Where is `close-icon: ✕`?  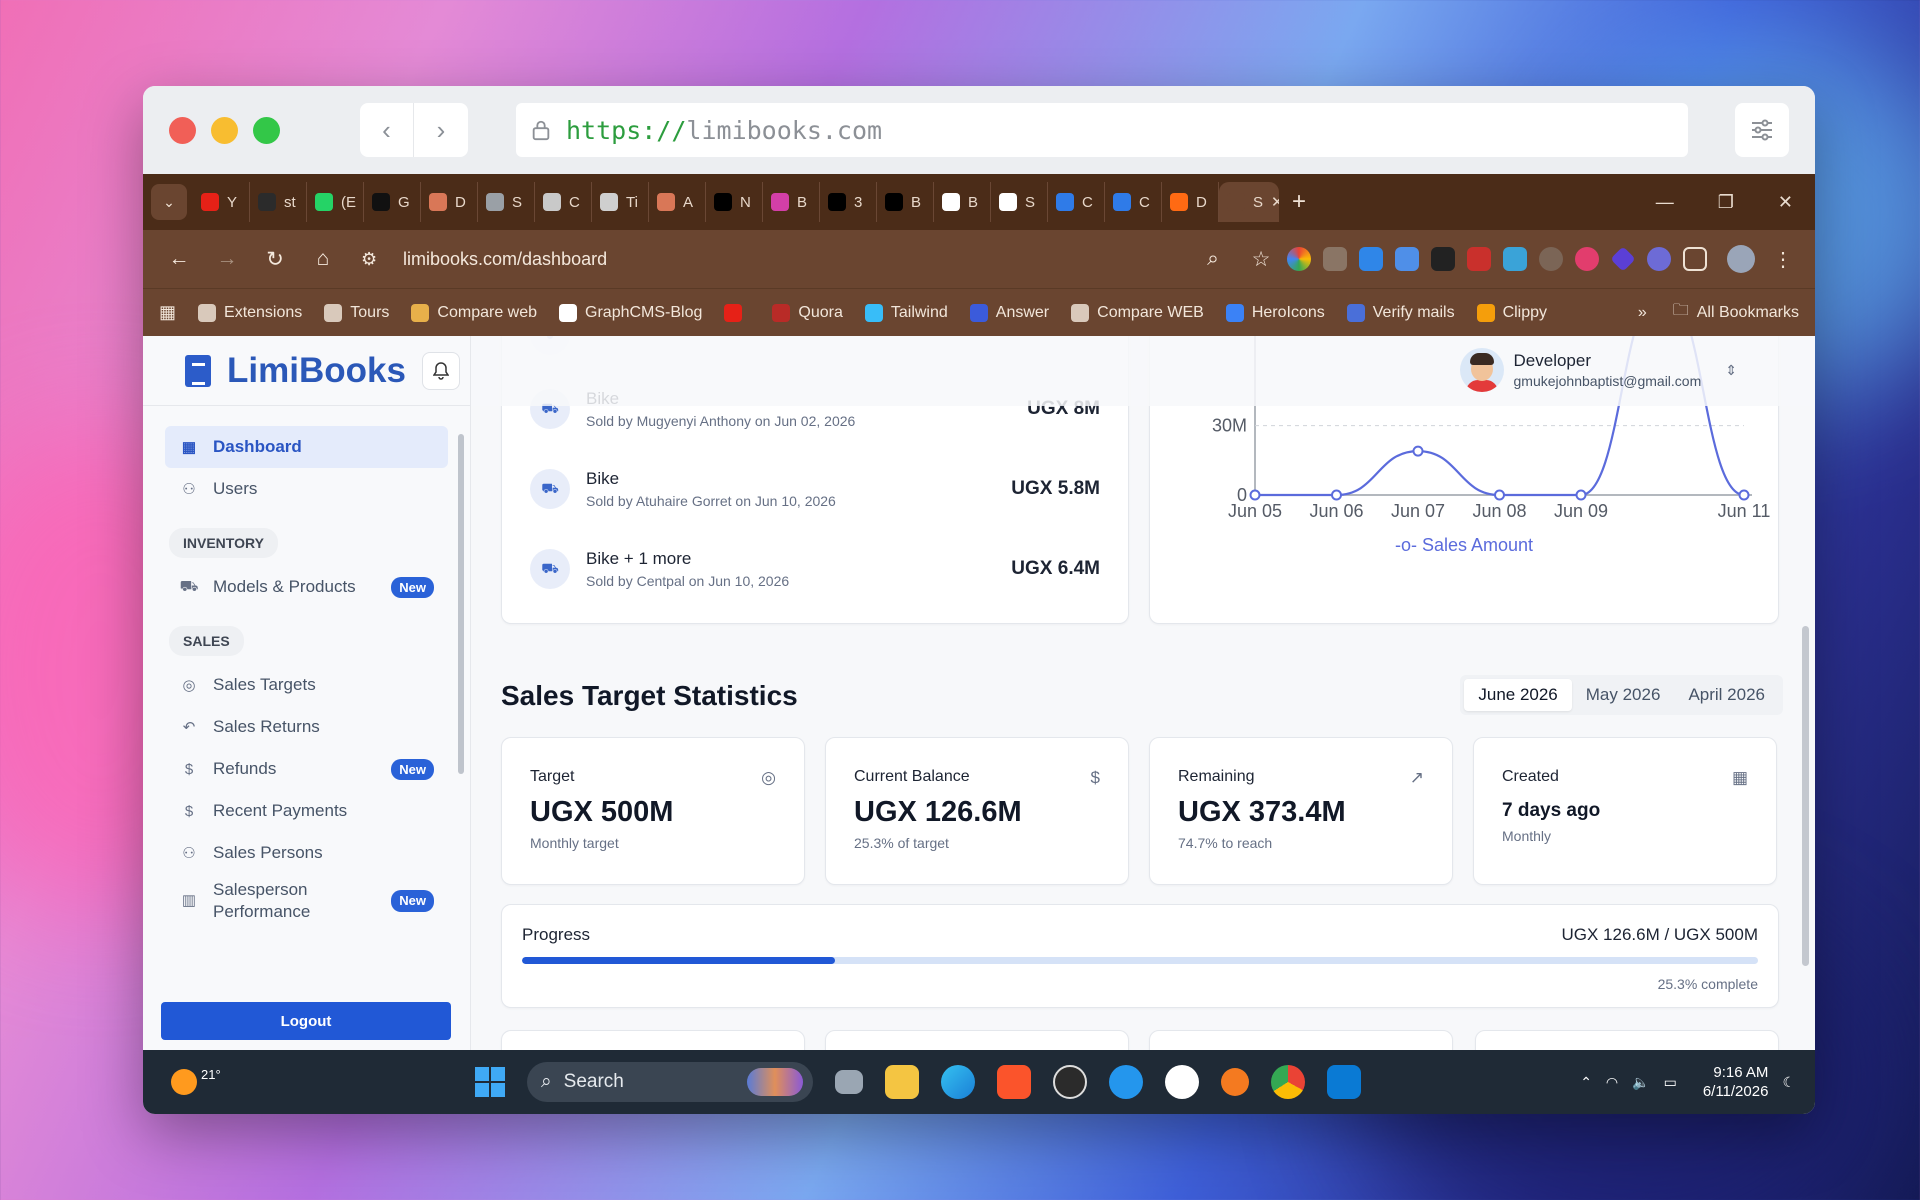 close-icon: ✕ is located at coordinates (1785, 202).